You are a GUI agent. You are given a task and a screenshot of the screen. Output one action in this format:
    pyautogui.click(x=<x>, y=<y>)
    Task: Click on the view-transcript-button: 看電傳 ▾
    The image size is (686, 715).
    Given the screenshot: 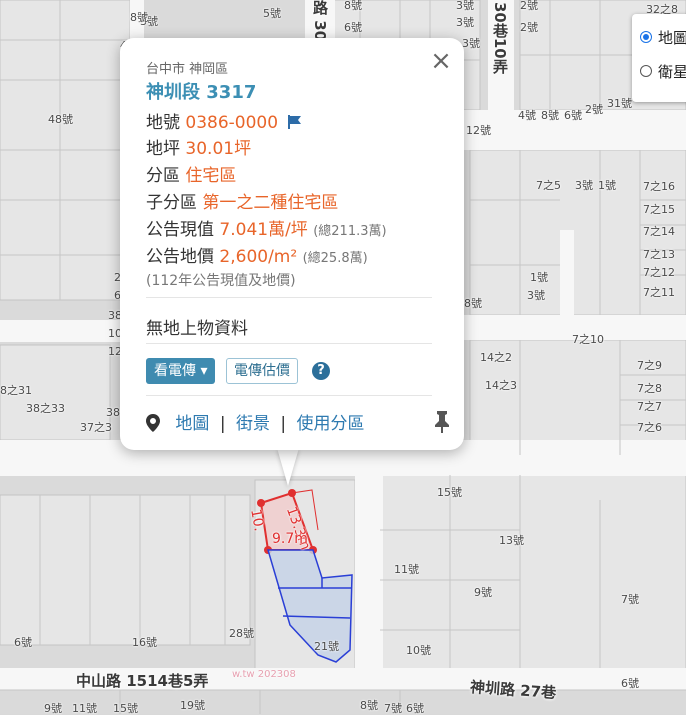 What is the action you would take?
    pyautogui.click(x=181, y=371)
    